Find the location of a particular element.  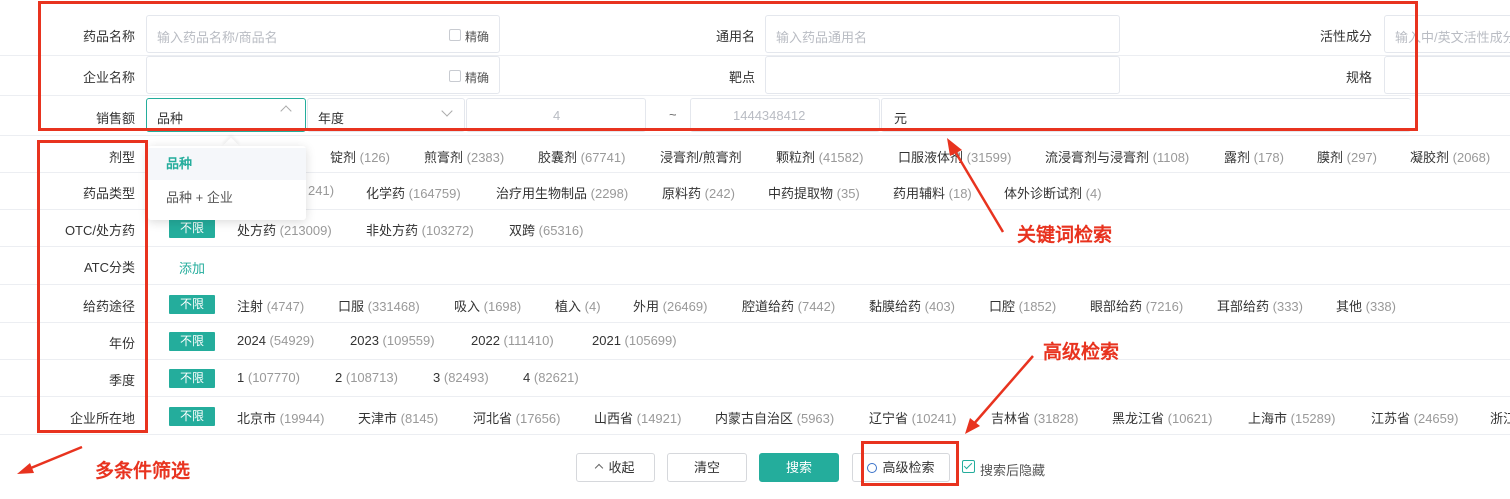

quarter-option: 1 (107770) is located at coordinates (268, 377).